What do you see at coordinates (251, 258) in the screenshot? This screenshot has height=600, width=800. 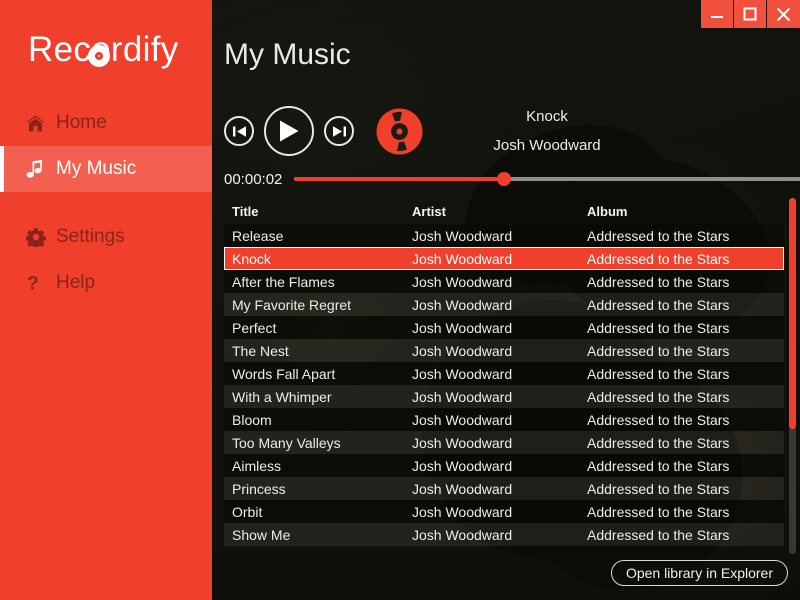 I see `cell-title: Knock` at bounding box center [251, 258].